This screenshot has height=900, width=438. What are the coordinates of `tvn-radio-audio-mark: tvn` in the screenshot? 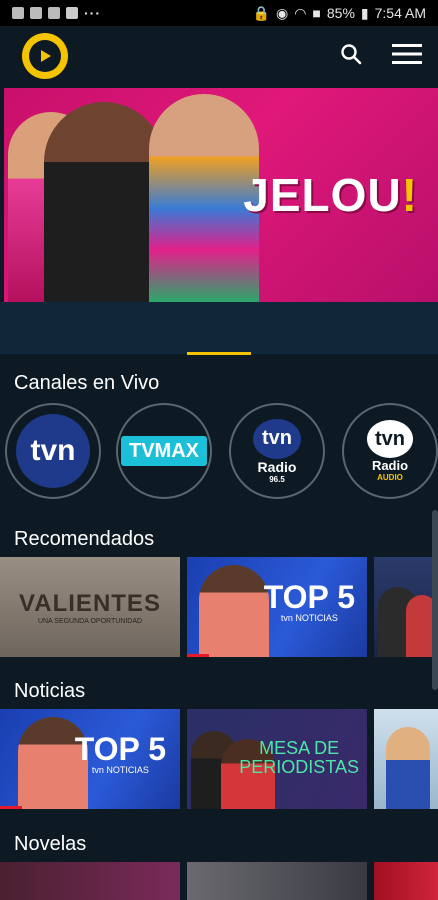 It's located at (390, 439).